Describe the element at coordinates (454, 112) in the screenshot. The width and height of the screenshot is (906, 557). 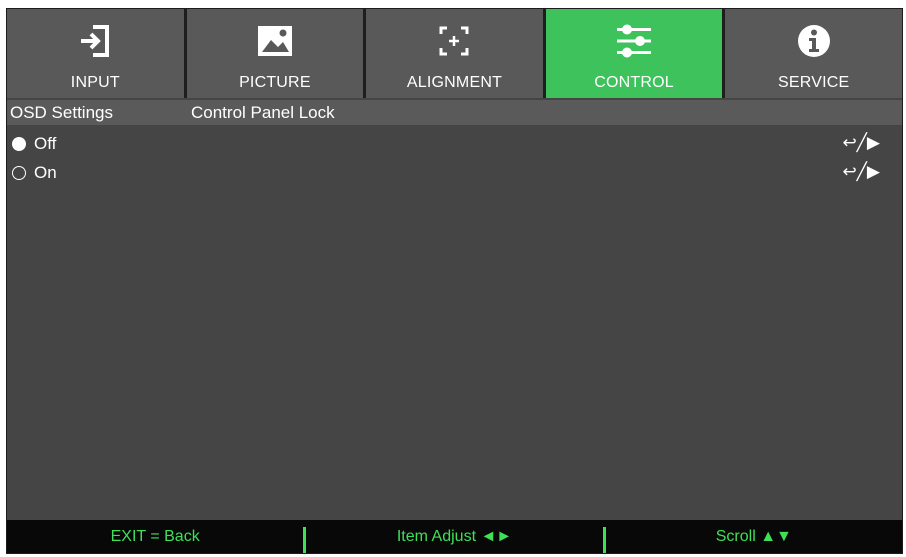
I see `breadcrumb: OSD Settings Control Panel Lock` at that location.